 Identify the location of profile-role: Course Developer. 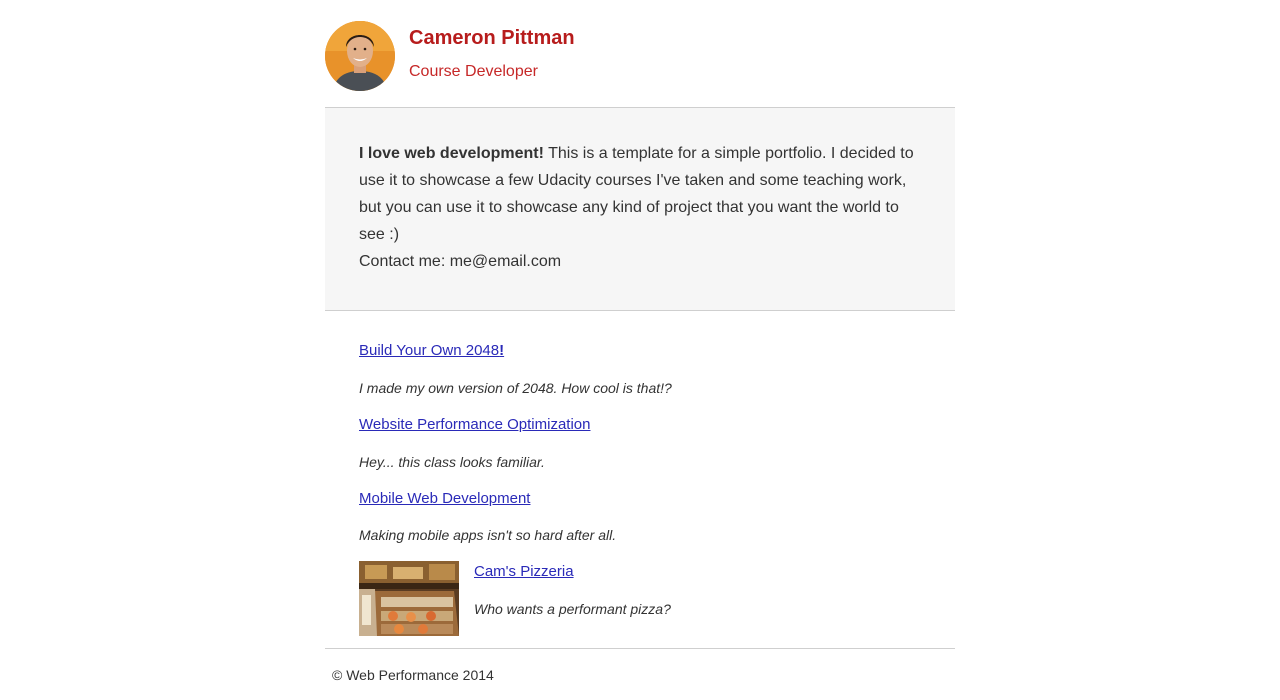
(473, 71).